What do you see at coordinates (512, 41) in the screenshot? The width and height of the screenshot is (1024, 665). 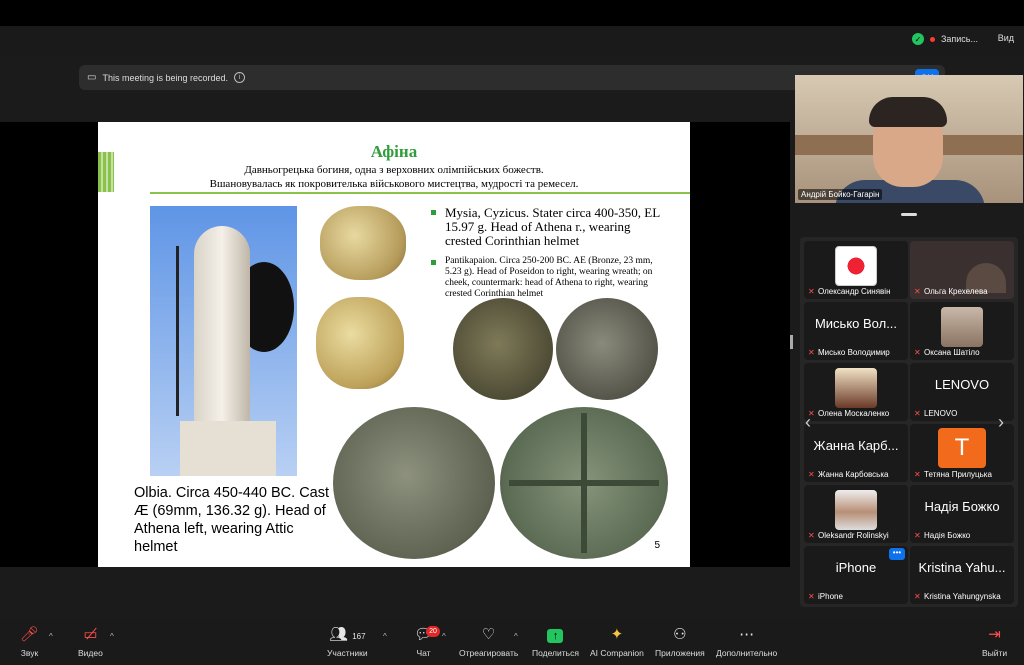 I see `top-bar` at bounding box center [512, 41].